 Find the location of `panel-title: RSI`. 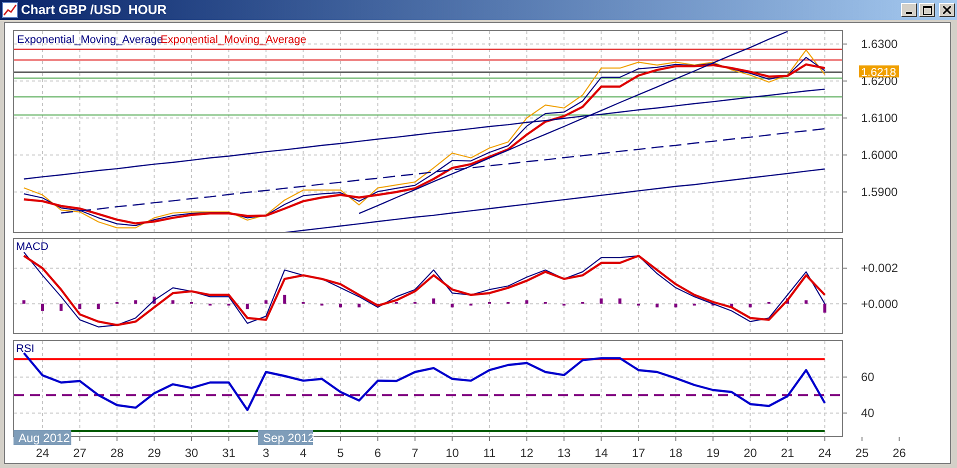

panel-title: RSI is located at coordinates (25, 349).